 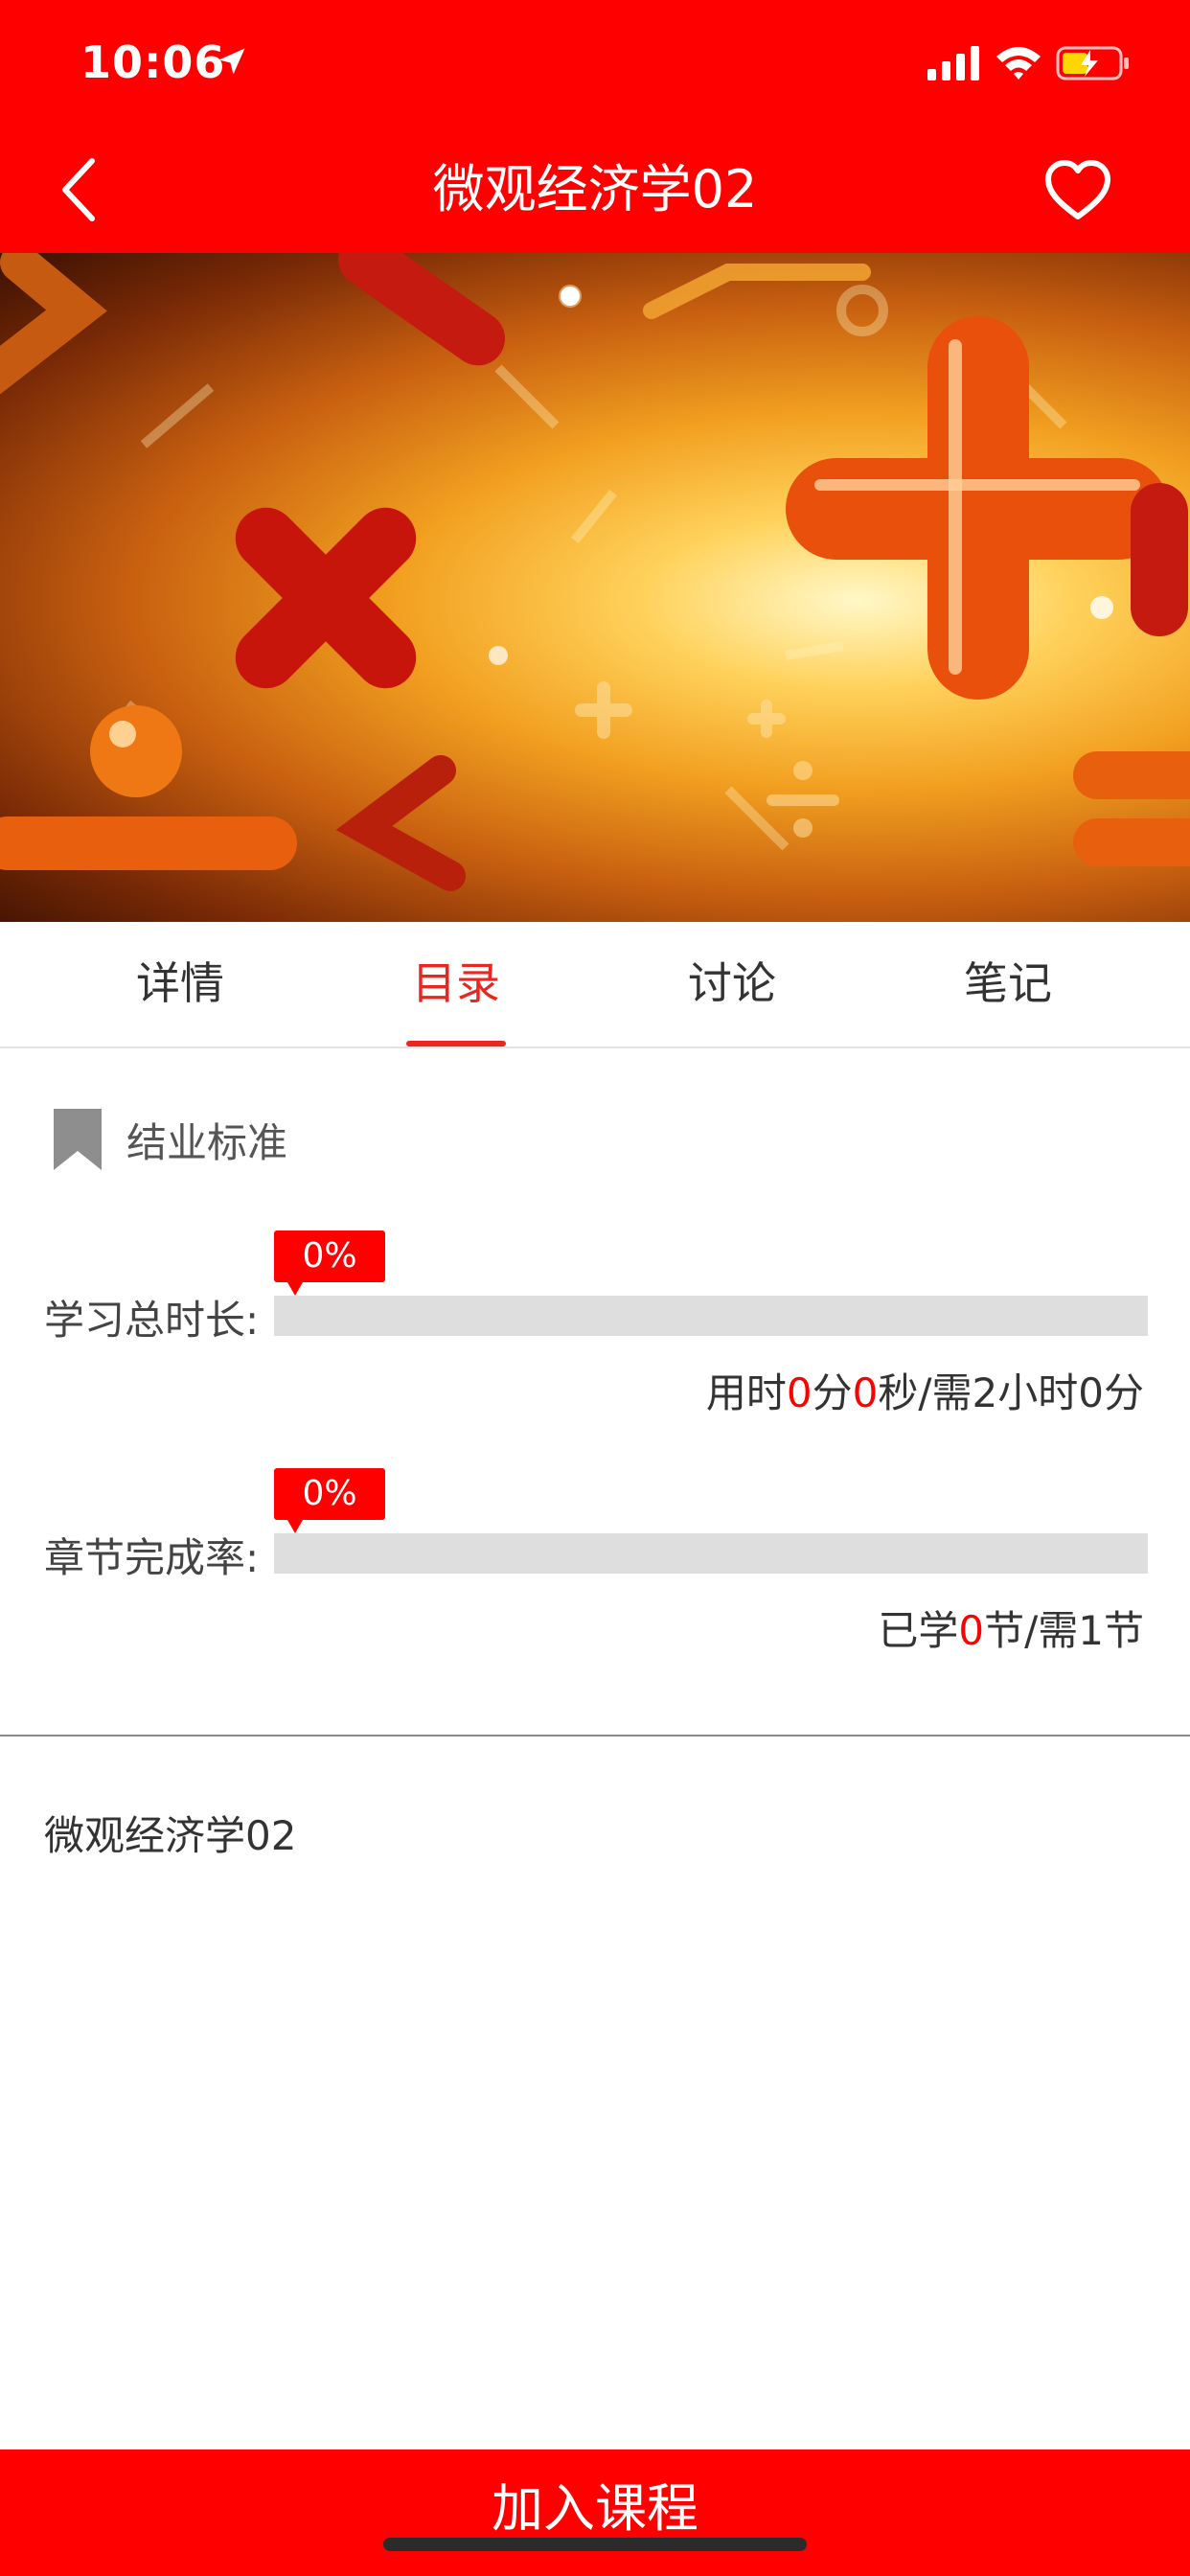 I want to click on study-time-seconds: 0, so click(x=866, y=1392).